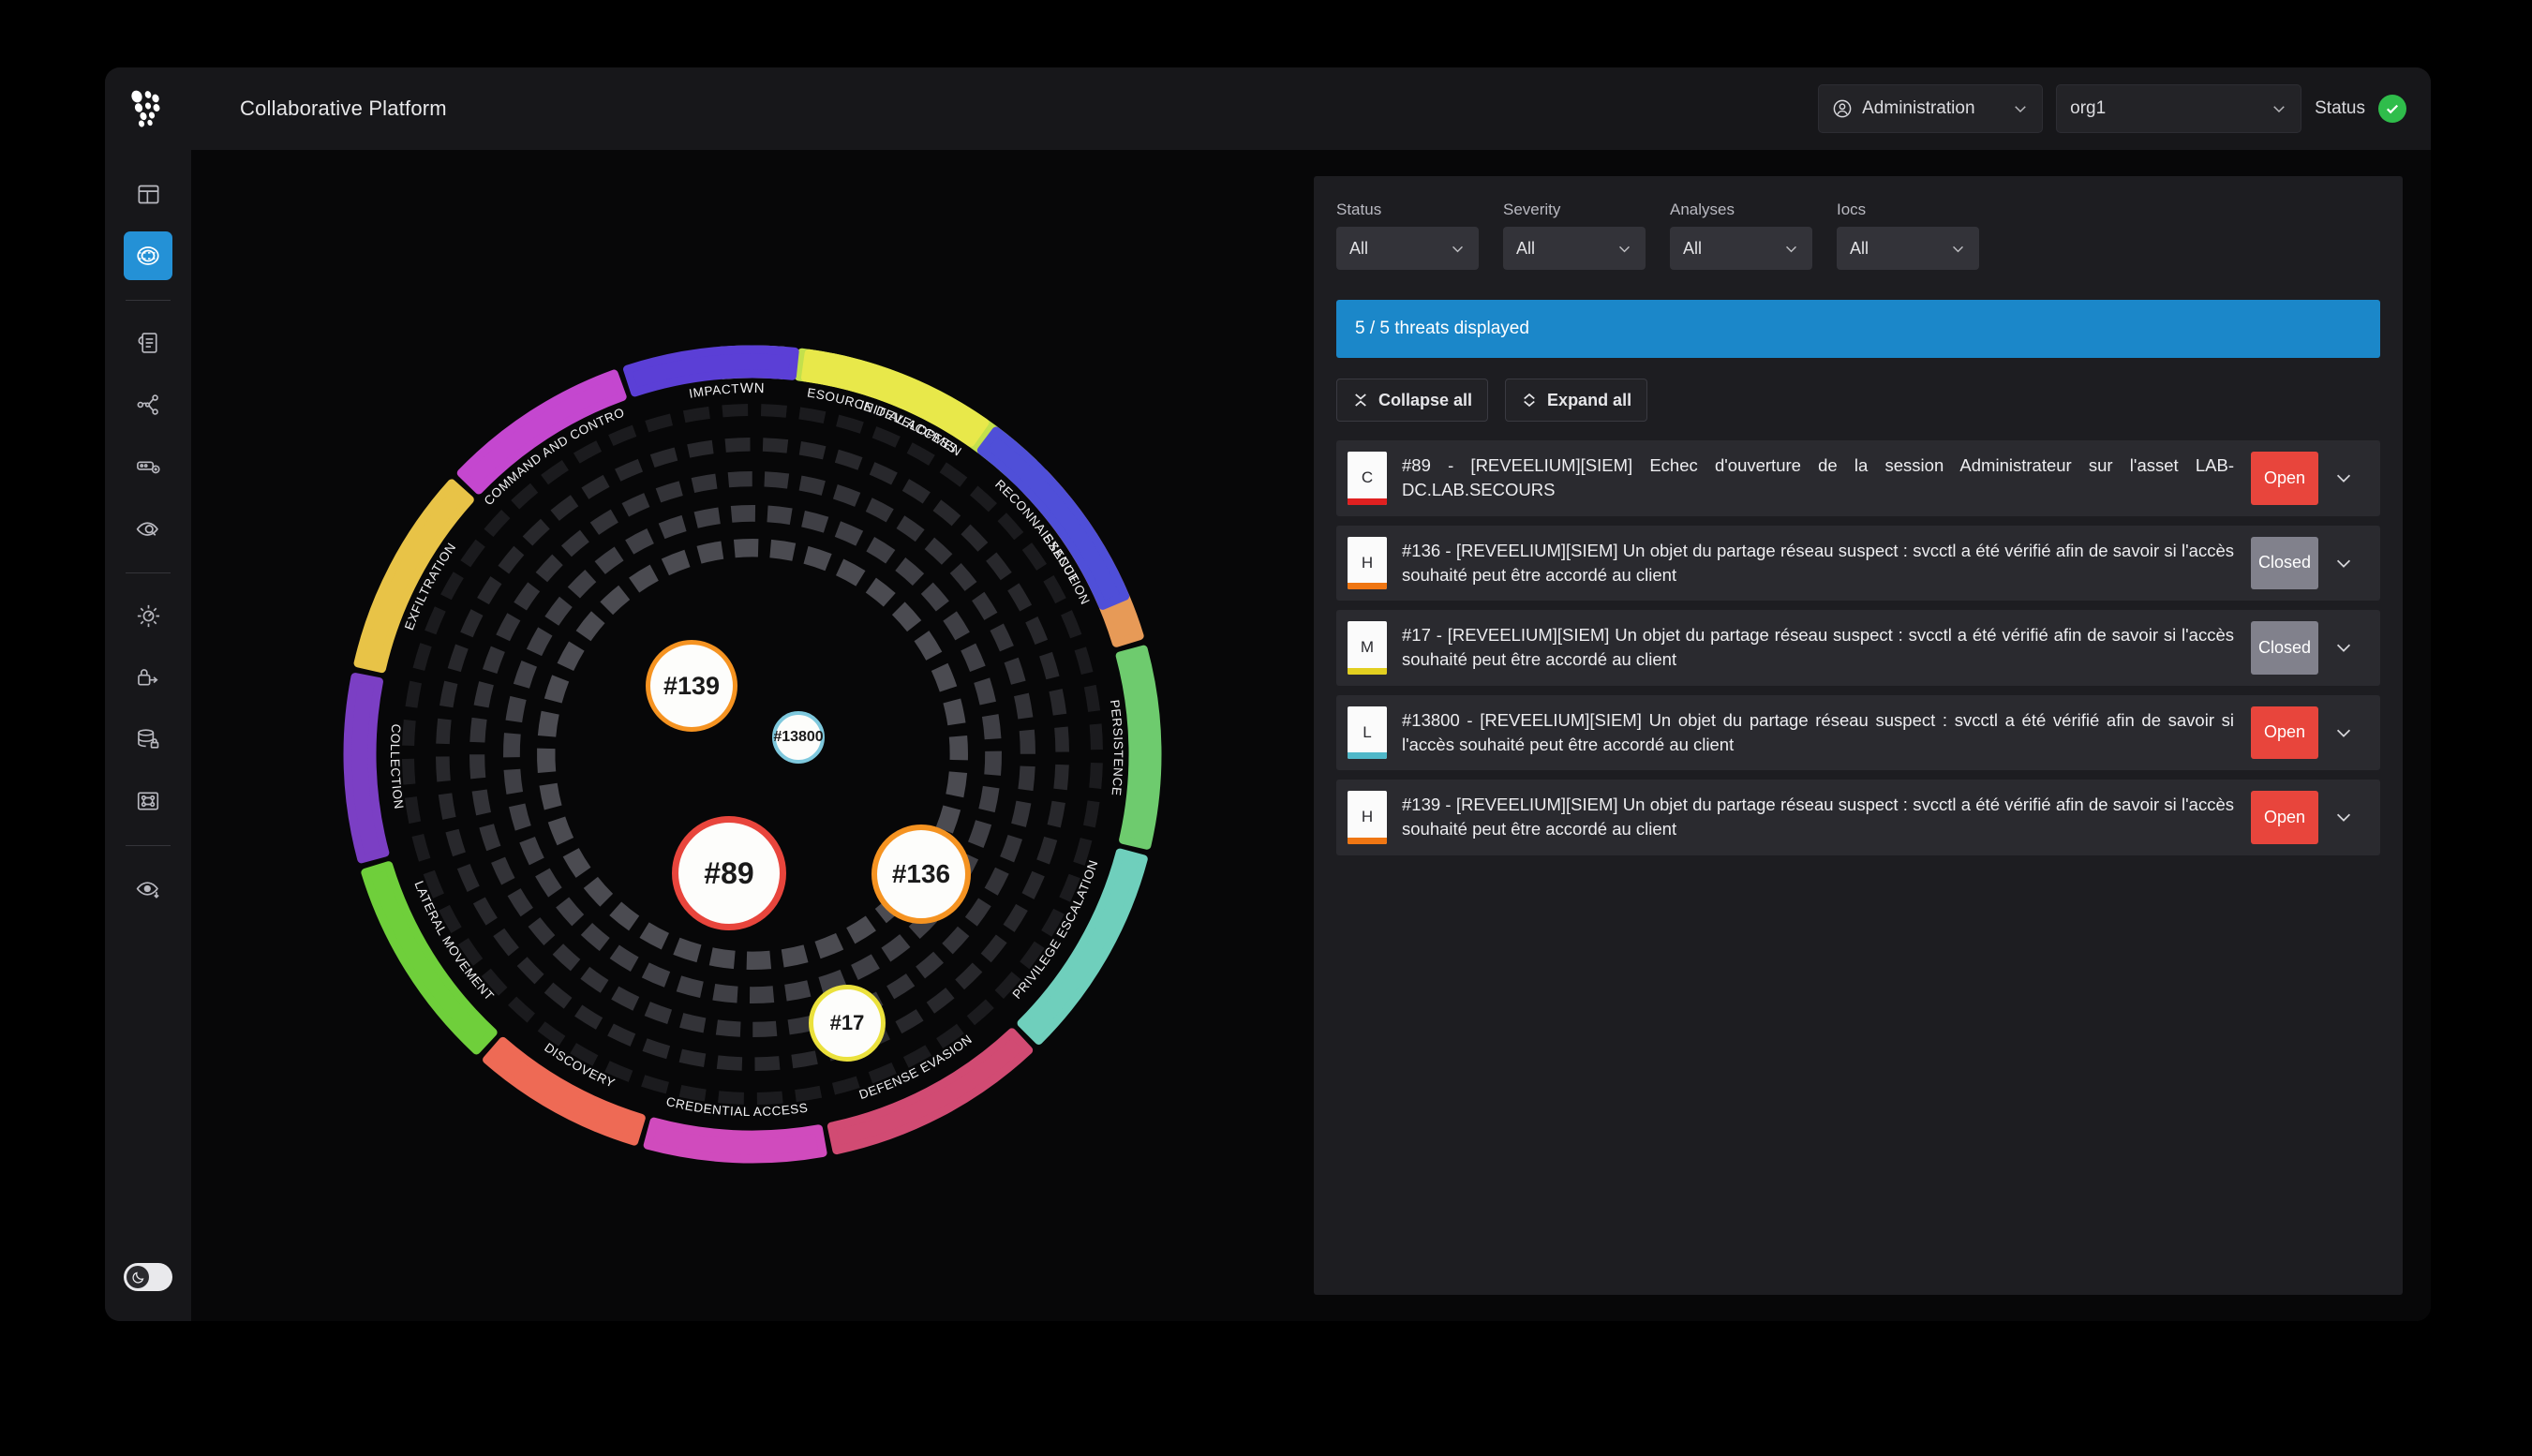 This screenshot has width=2532, height=1456. What do you see at coordinates (798, 737) in the screenshot?
I see `threat-bubble: #13800` at bounding box center [798, 737].